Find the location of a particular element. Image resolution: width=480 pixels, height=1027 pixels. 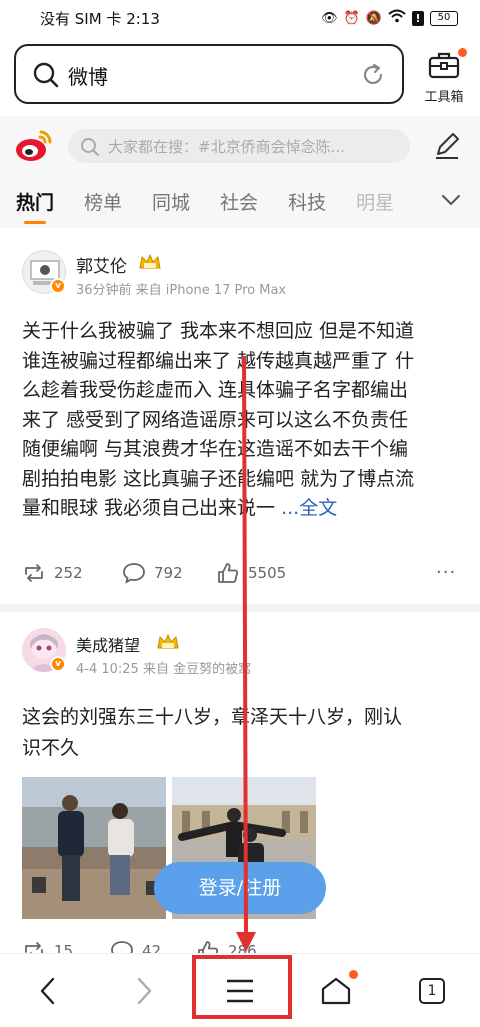

post-photo is located at coordinates (94, 848).